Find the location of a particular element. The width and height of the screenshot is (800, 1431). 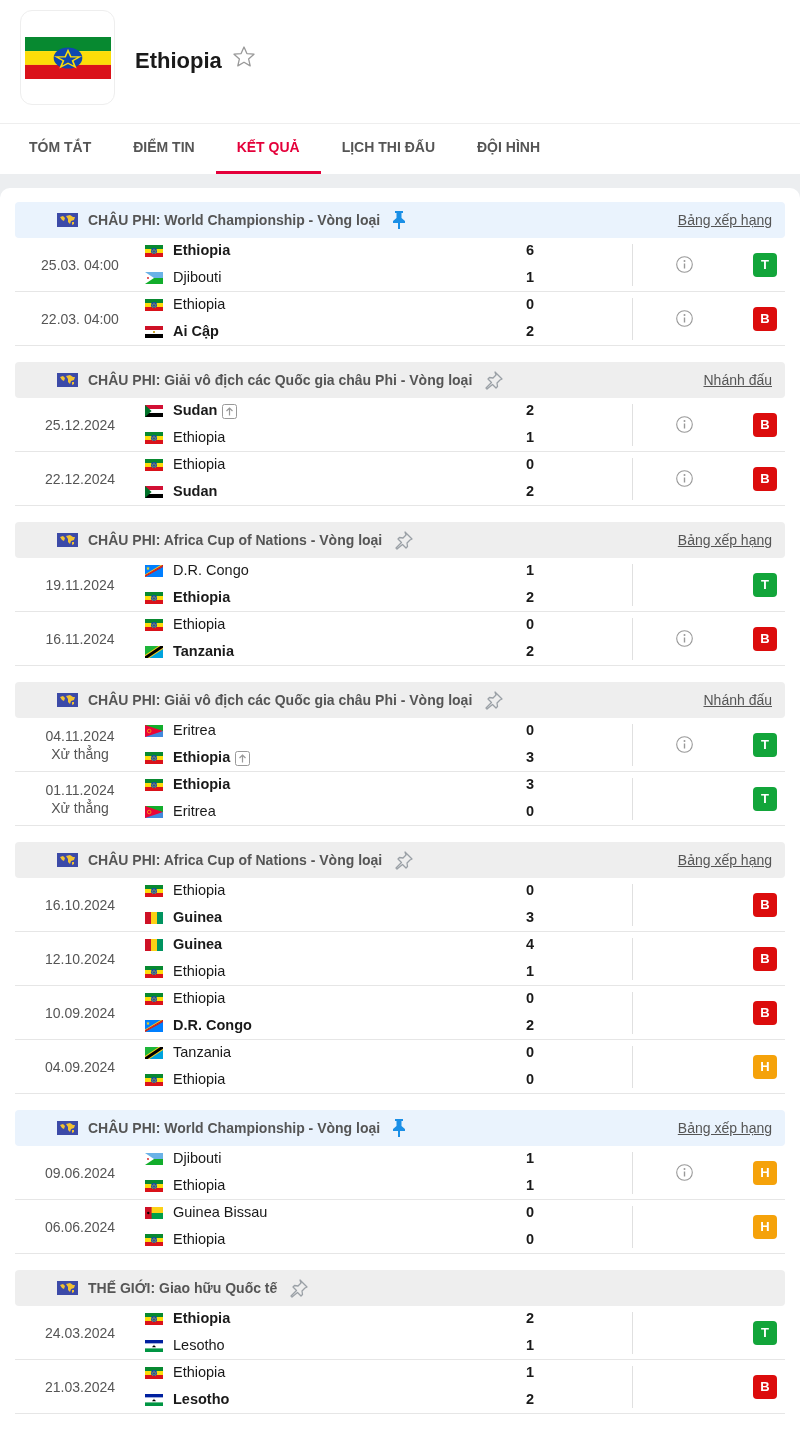

team-title: Ethiopia is located at coordinates (178, 61).